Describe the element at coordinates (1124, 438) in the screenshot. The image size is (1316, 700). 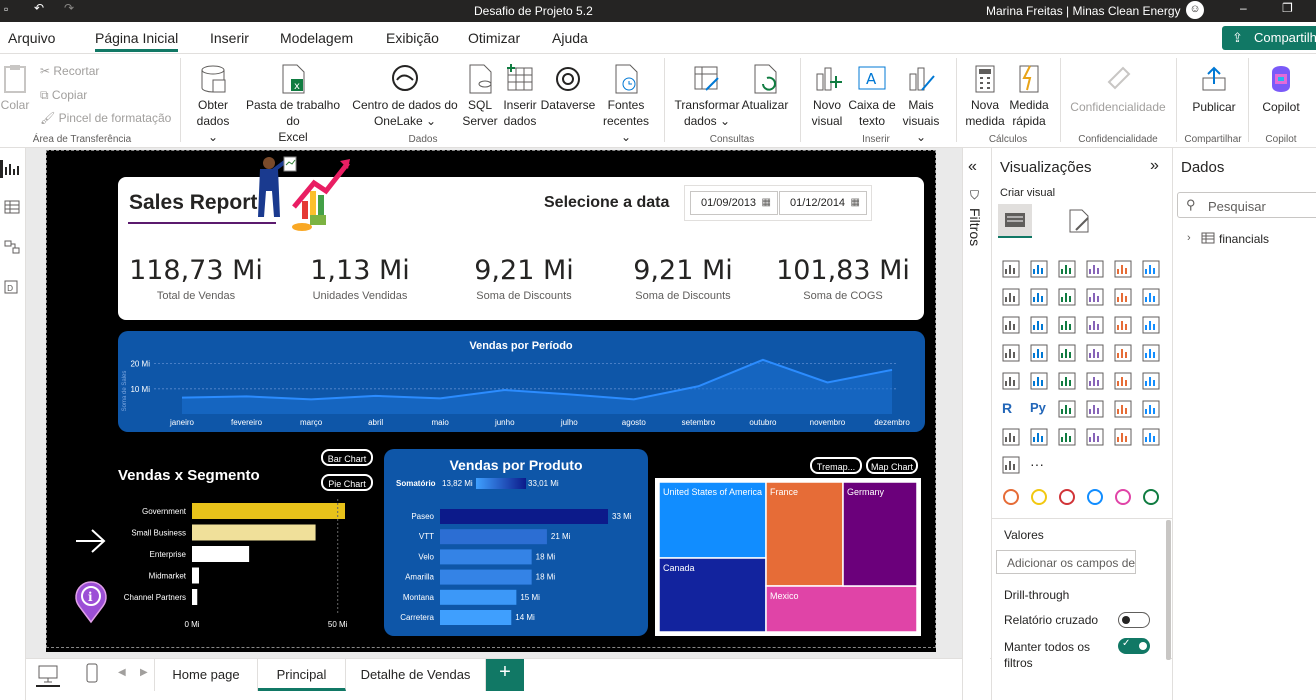
I see `power-bi-visual-icon` at that location.